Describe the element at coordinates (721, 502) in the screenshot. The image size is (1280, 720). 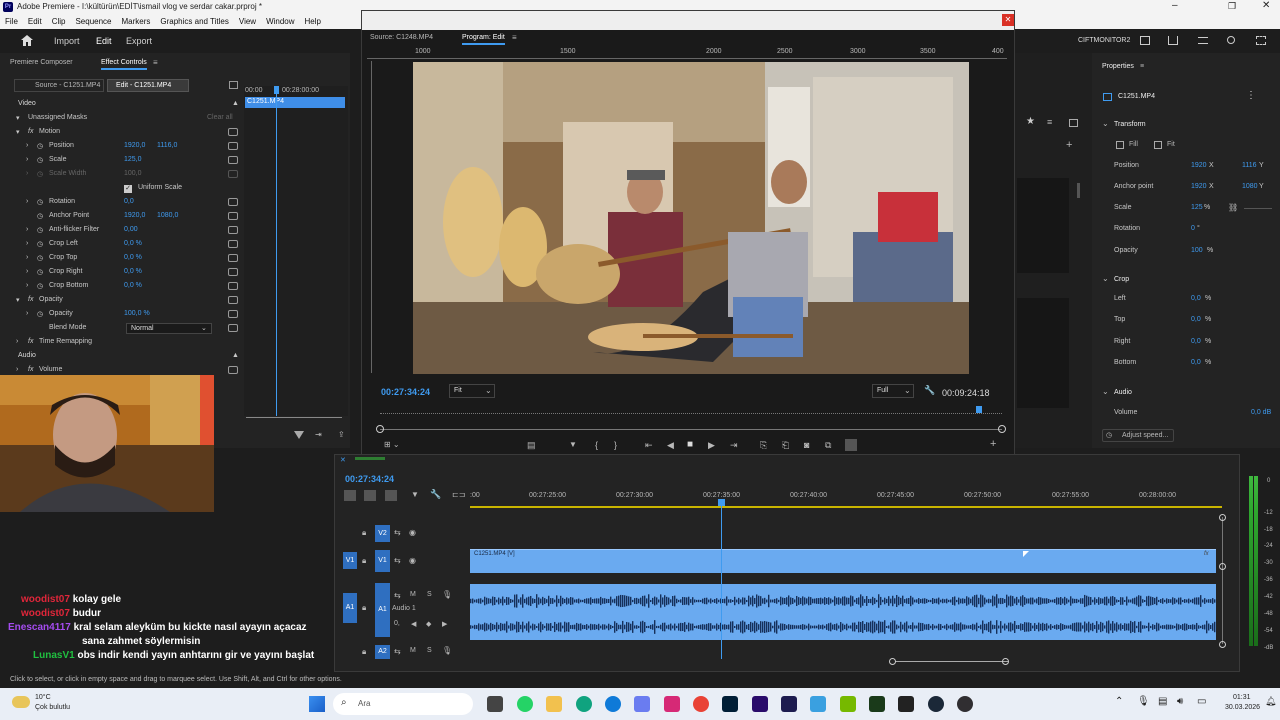
I see `timeline-playhead-handle` at that location.